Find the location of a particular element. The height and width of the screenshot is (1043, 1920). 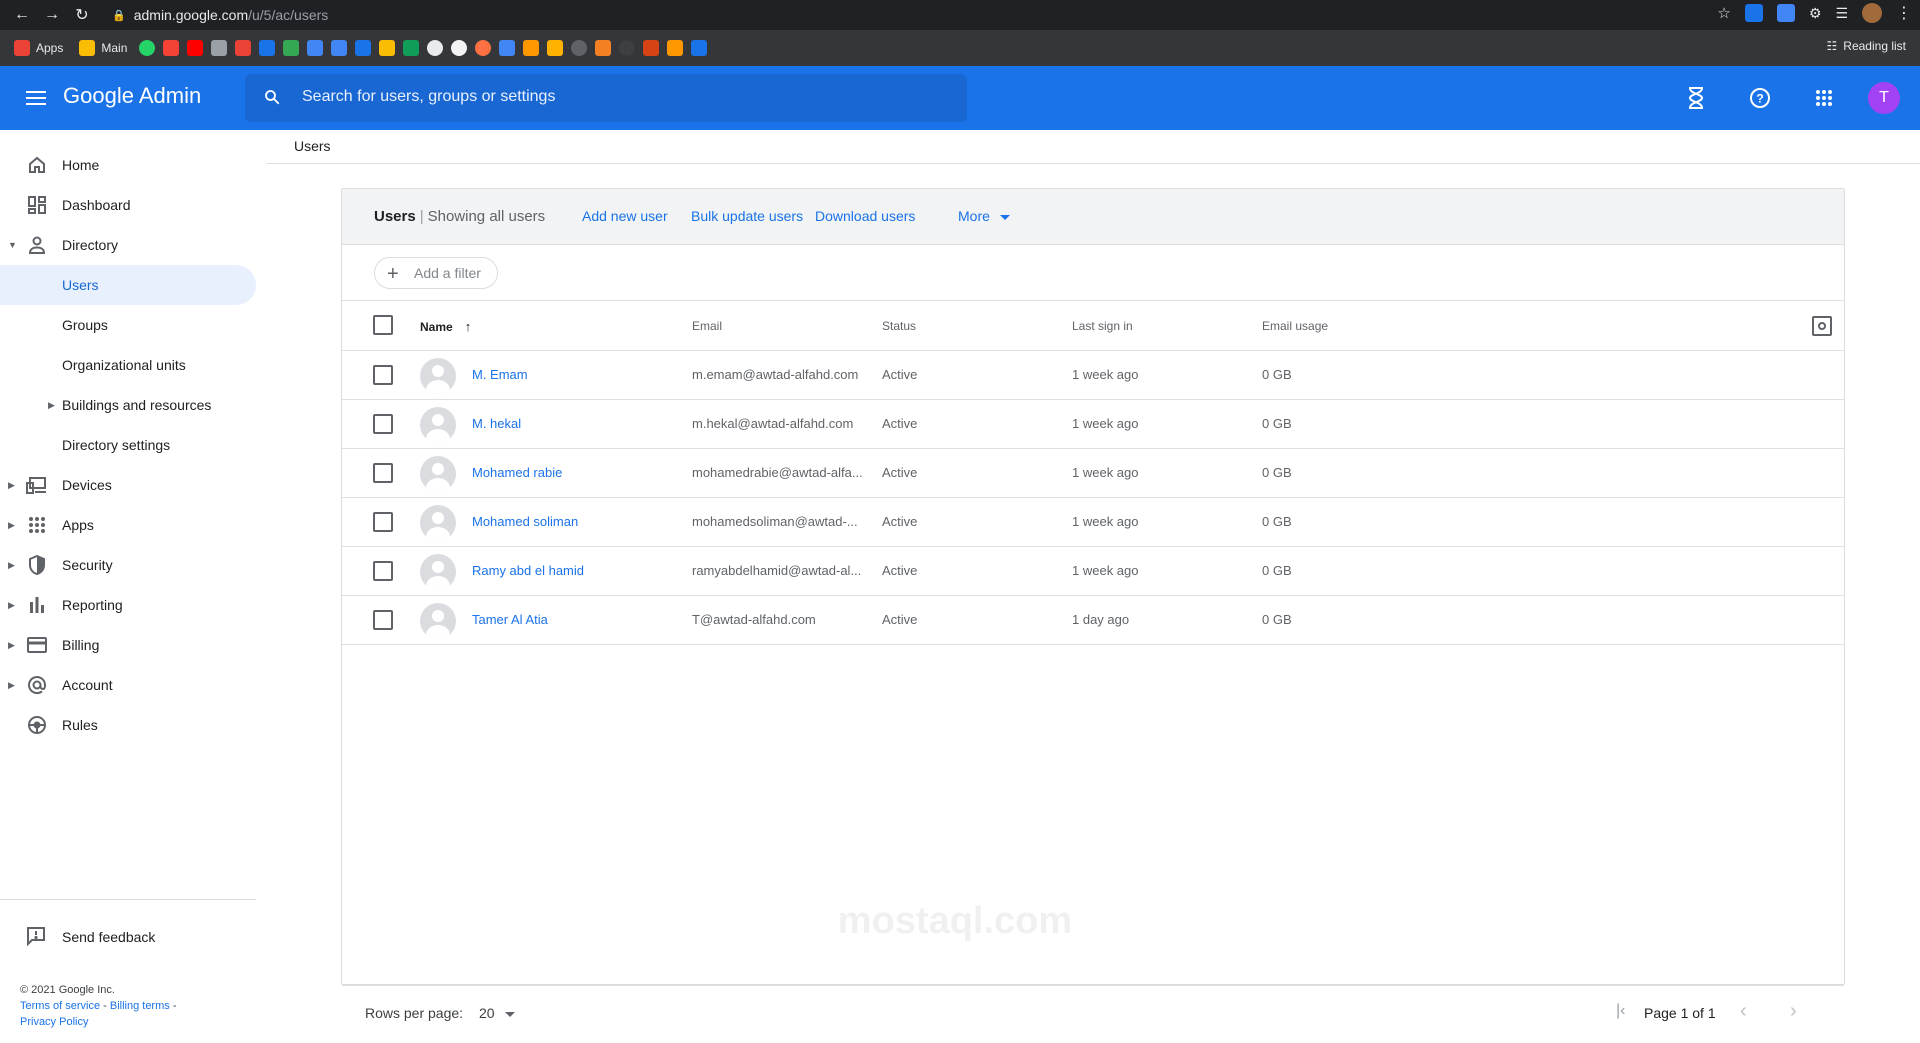

sidebar-item-dashboard: Dashboard is located at coordinates (128, 205).